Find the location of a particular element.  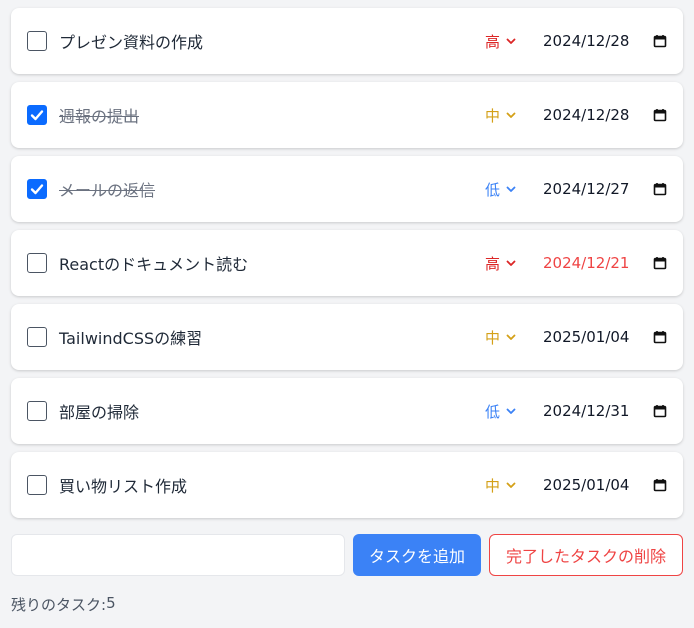

task-item: Reactのドキュメント読む 高 2024/12/21 is located at coordinates (347, 263).